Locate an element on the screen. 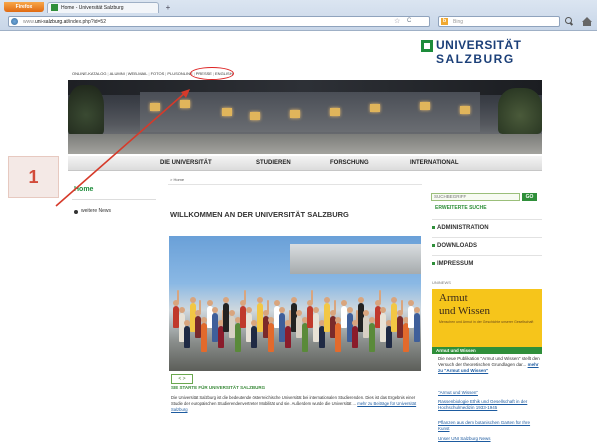 This screenshot has height=446, width=597. bing-icon: b is located at coordinates (444, 21).